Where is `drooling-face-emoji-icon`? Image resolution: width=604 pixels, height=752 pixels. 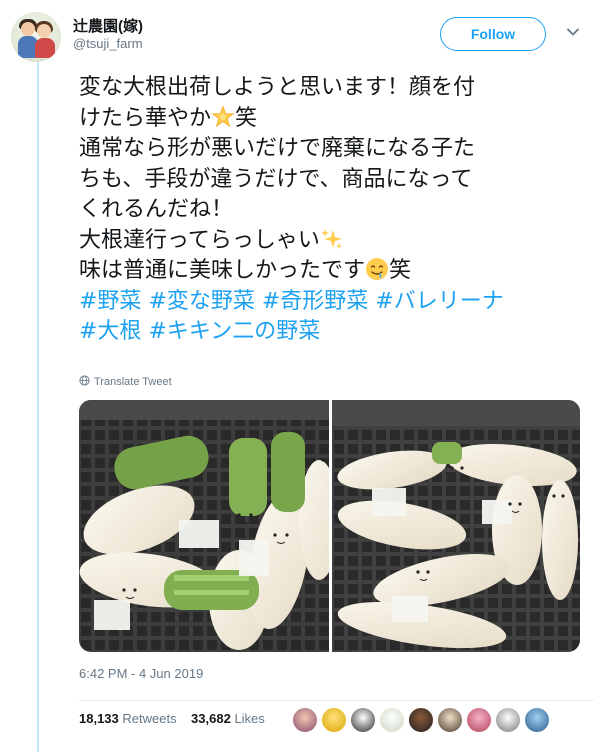 drooling-face-emoji-icon is located at coordinates (377, 269).